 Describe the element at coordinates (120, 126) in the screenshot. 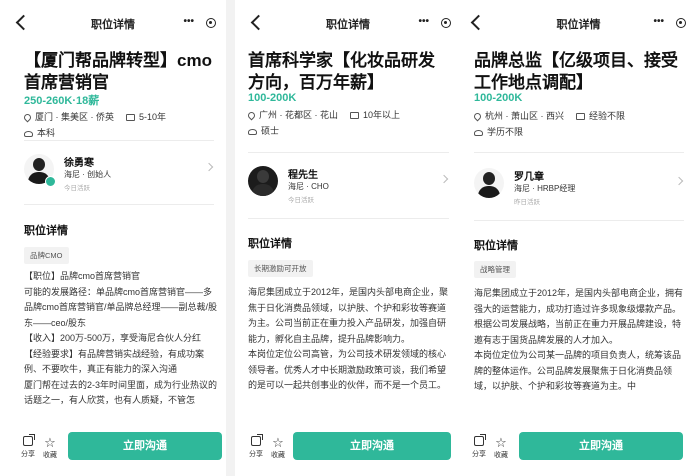

I see `job-meta: 厦门 · 集美区 · 侨英 5-10年本科` at that location.